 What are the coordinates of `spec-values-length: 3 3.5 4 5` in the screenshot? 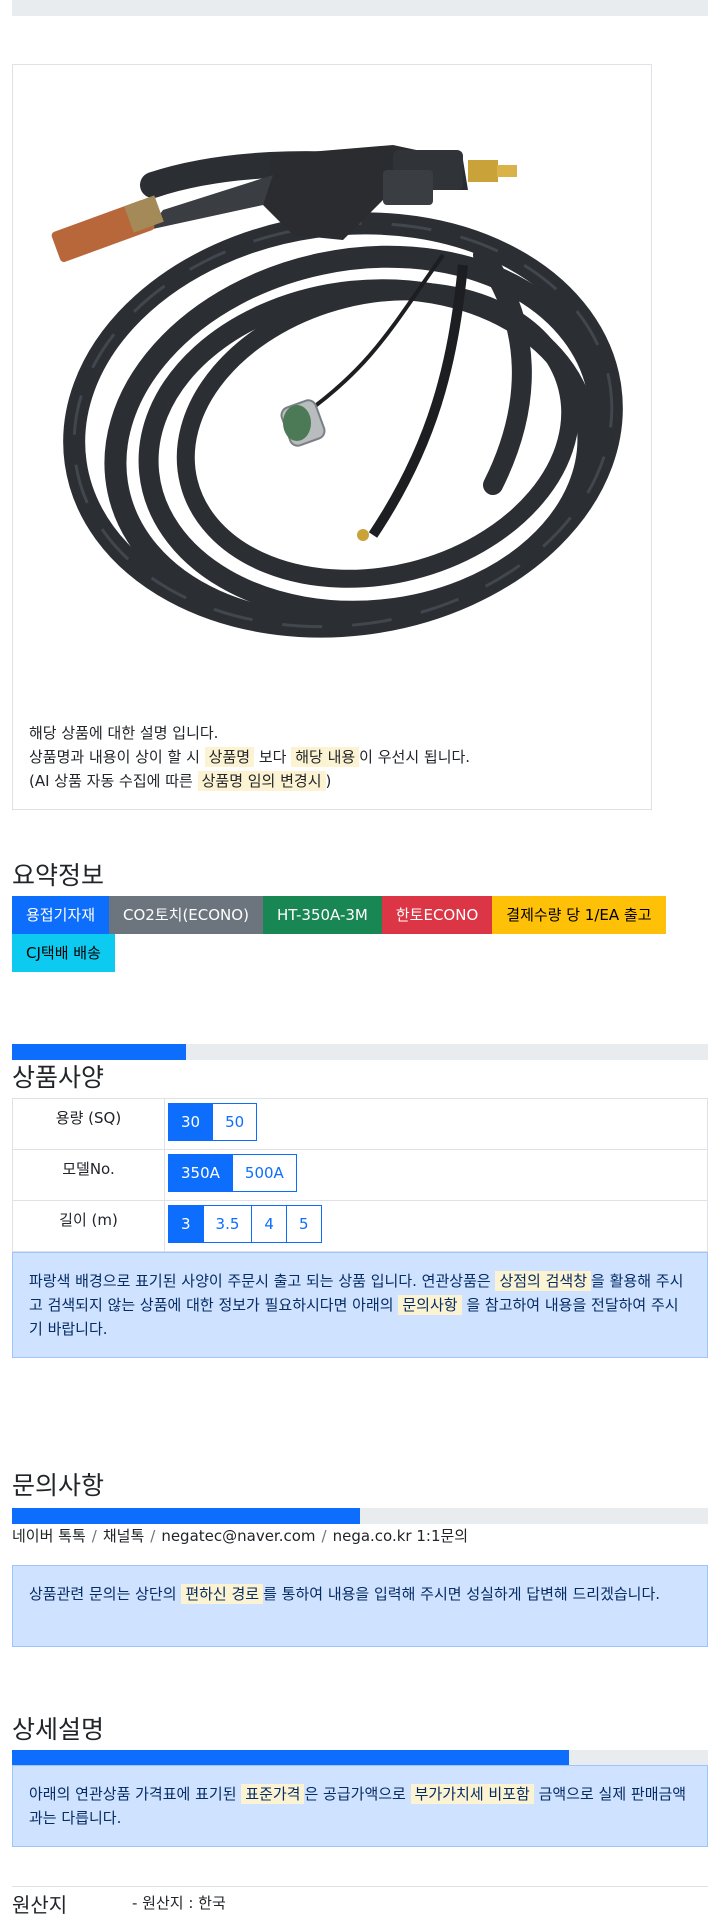 It's located at (436, 1226).